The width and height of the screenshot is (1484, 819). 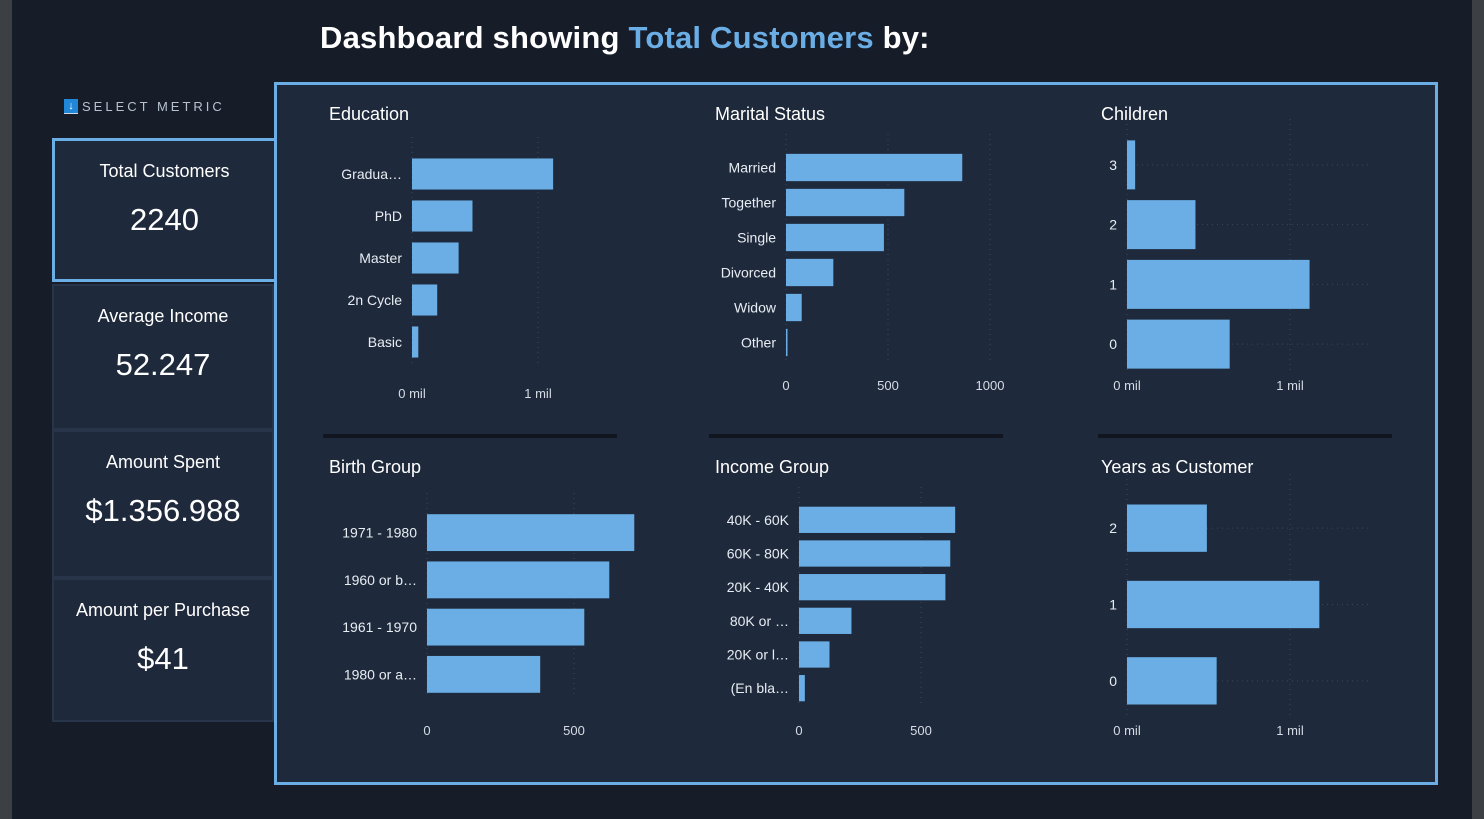 What do you see at coordinates (756, 238) in the screenshot?
I see `category-label: Single` at bounding box center [756, 238].